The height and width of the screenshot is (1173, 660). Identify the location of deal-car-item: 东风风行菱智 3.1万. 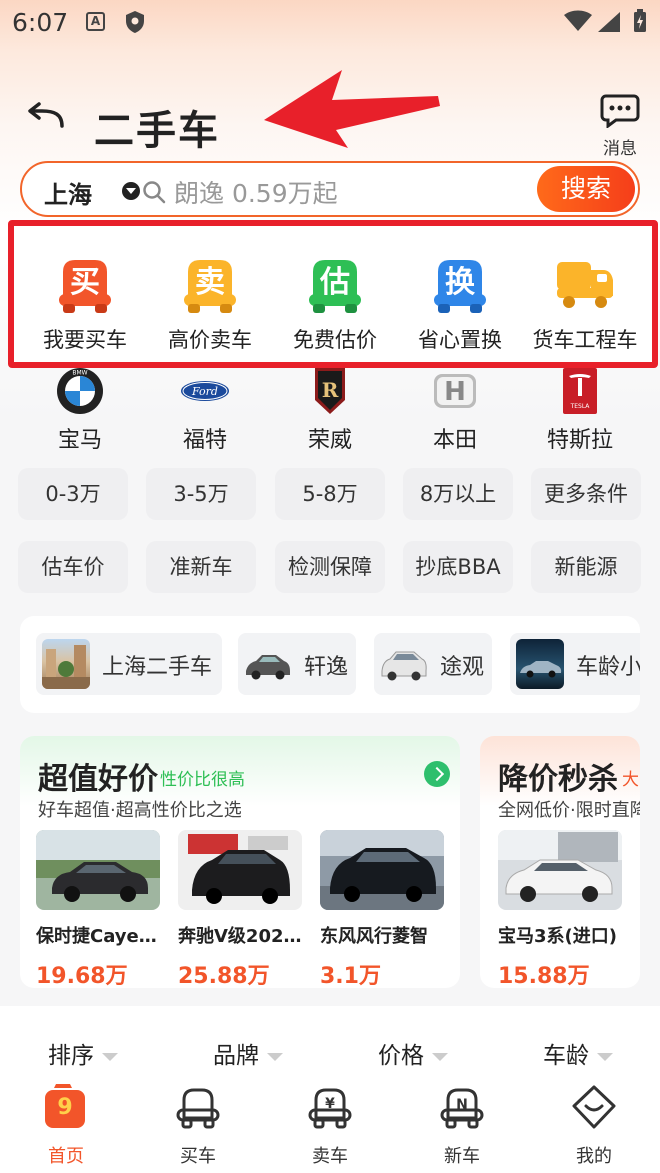
(382, 909).